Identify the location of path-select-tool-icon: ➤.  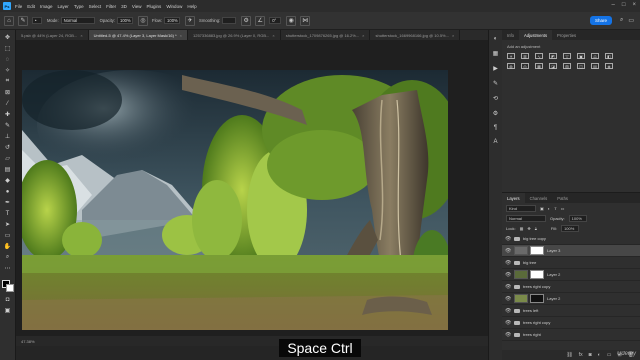
(8, 224).